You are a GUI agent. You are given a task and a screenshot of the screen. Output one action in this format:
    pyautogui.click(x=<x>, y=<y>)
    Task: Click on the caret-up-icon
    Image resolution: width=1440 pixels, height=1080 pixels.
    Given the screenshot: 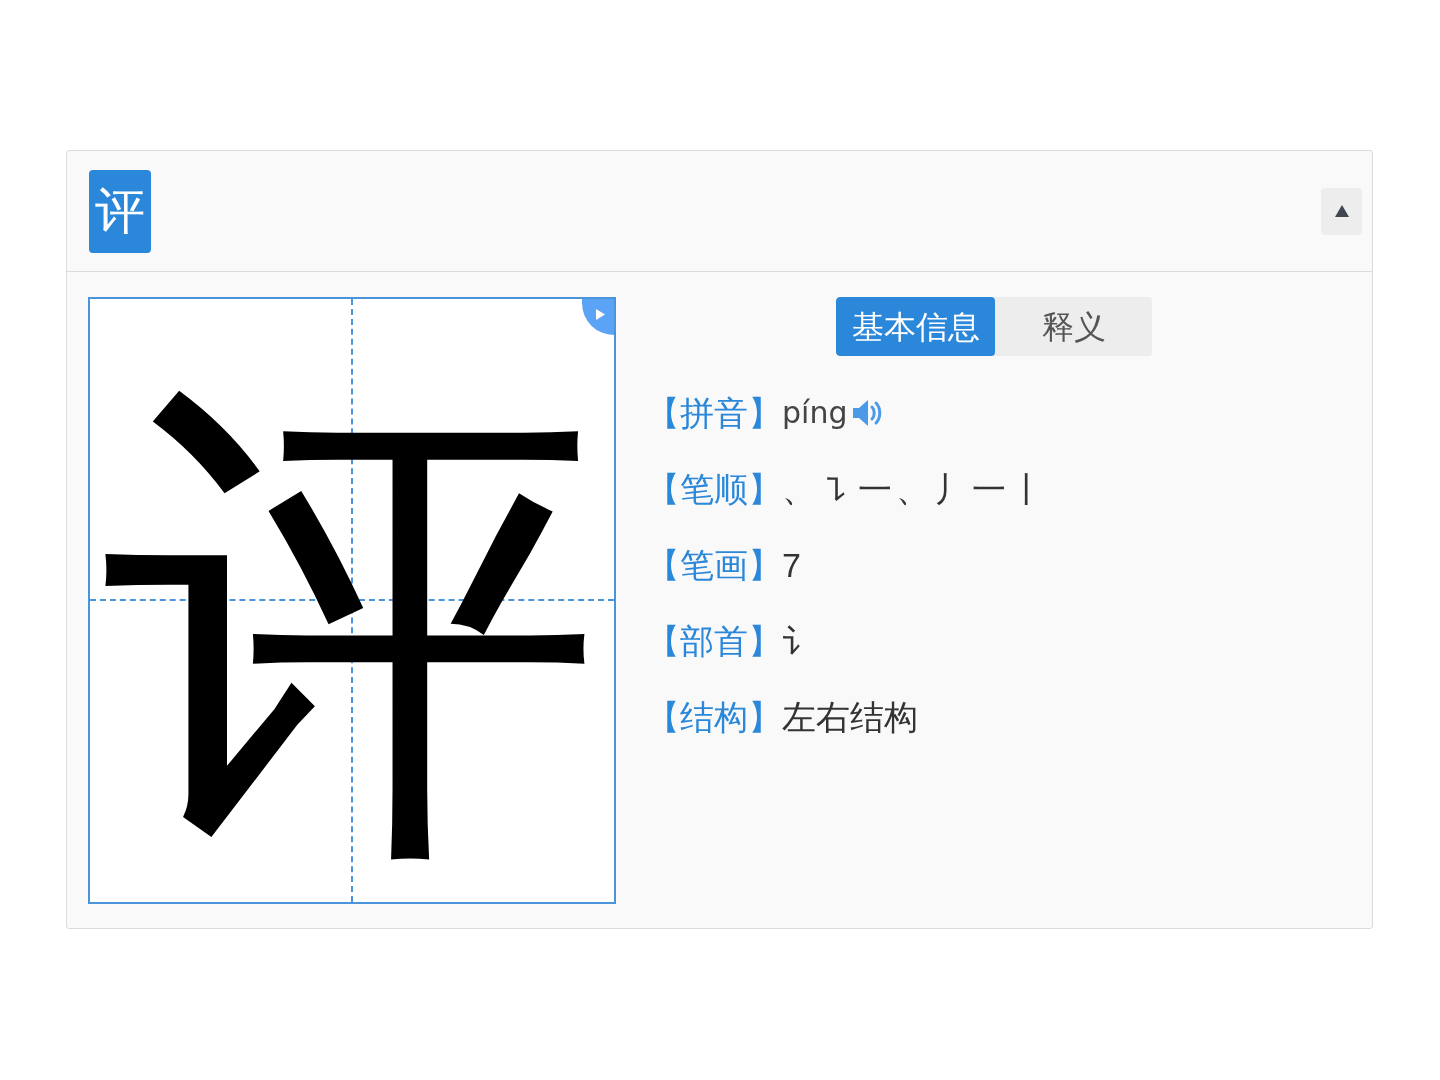 What is the action you would take?
    pyautogui.click(x=1341, y=211)
    